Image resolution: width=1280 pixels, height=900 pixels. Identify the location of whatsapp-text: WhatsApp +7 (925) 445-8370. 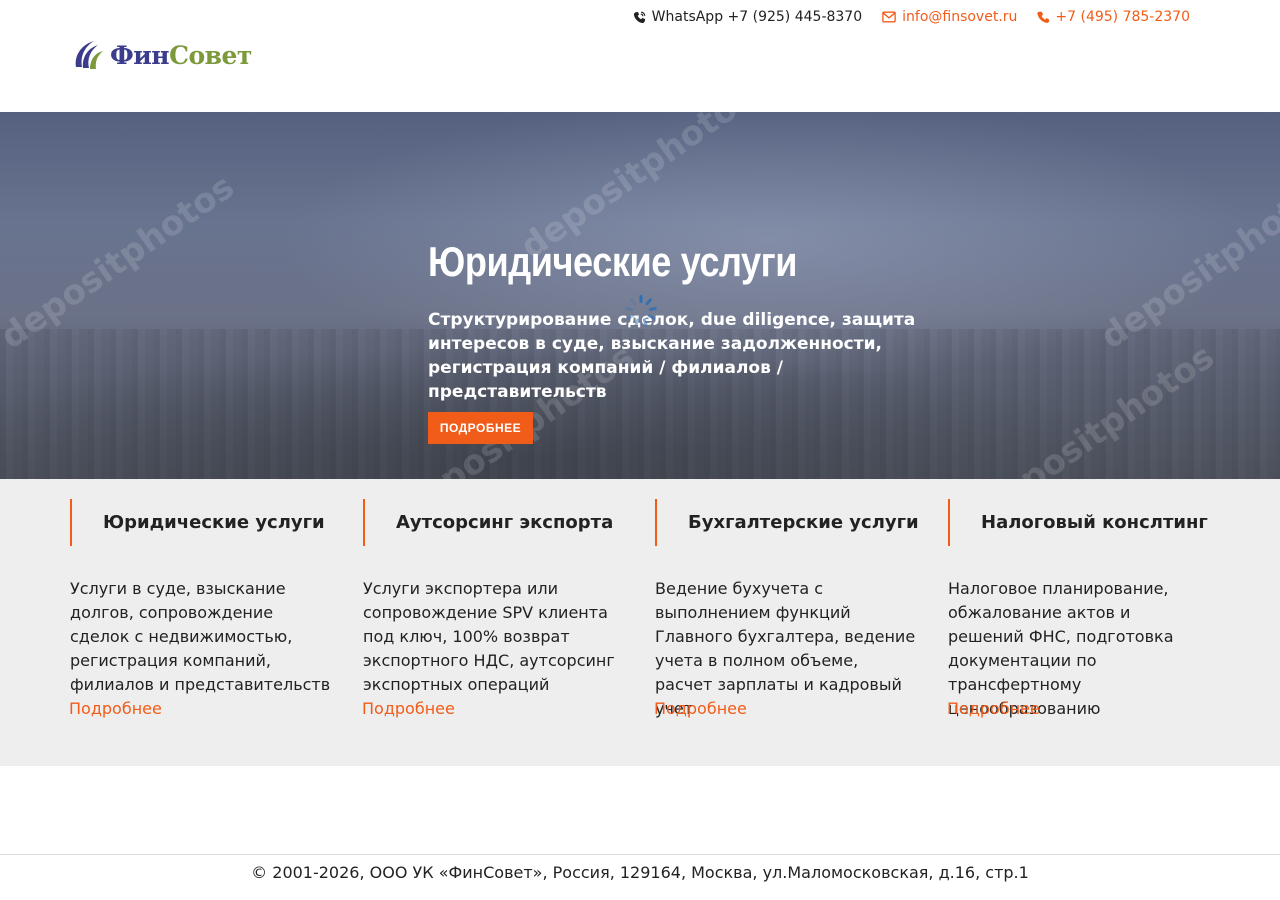
(757, 17).